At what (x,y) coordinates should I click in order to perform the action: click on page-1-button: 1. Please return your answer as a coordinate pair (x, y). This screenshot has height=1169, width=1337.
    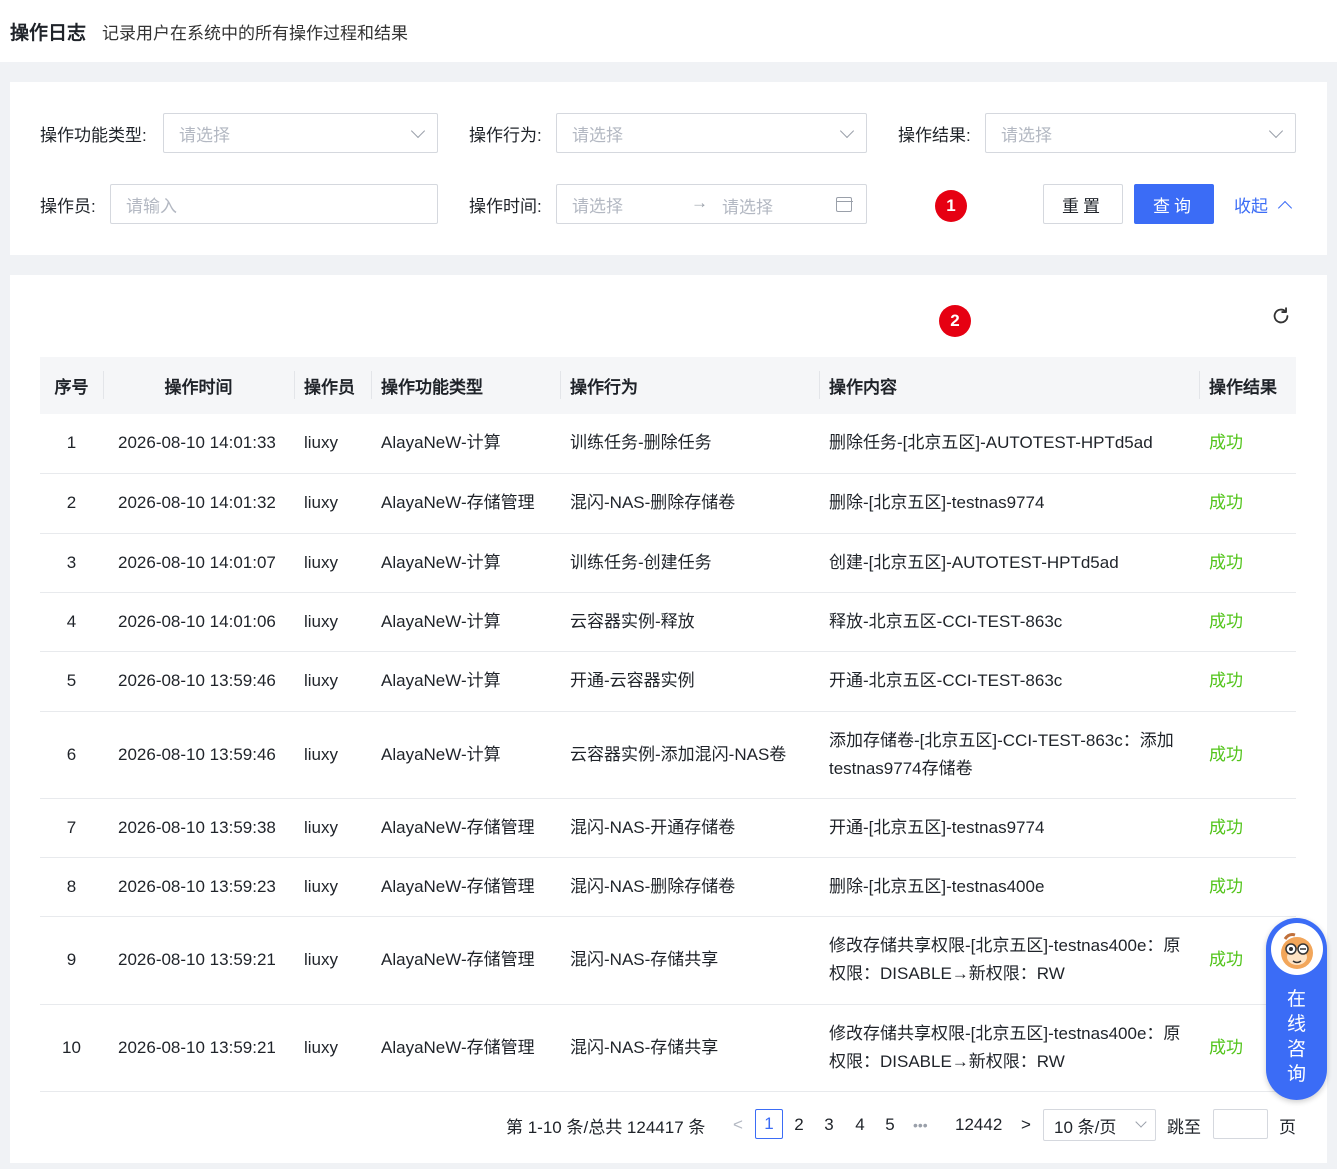
    Looking at the image, I should click on (769, 1124).